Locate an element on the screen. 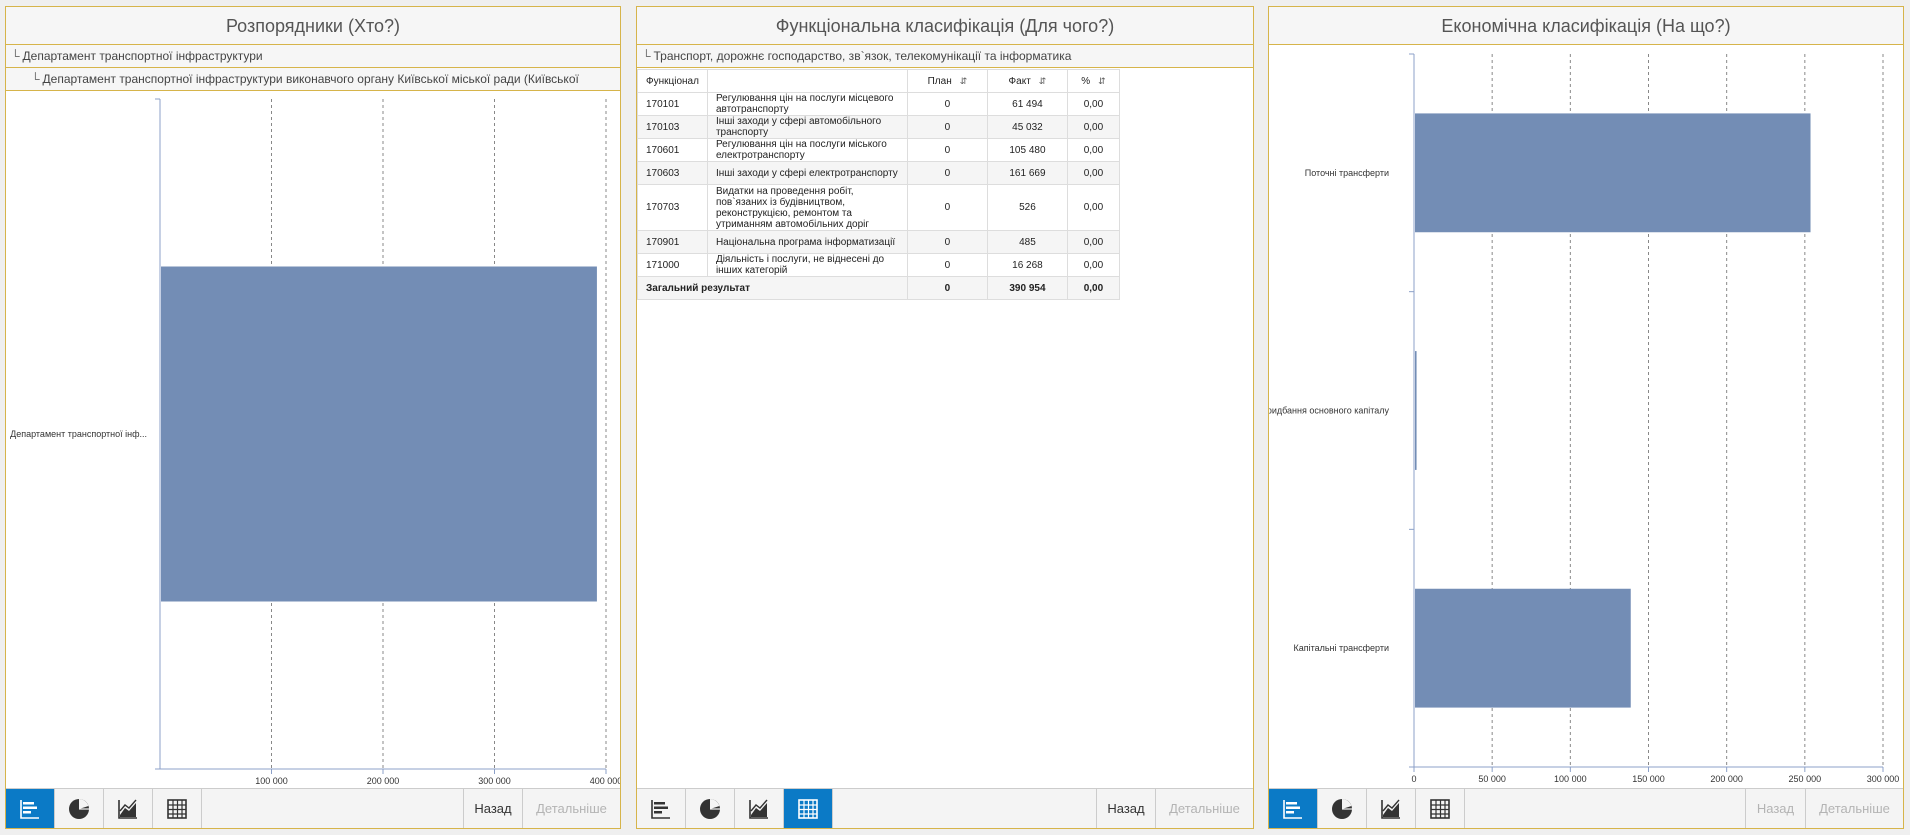  breadcrumb-label: Департамент транспортної інфраструктури is located at coordinates (142, 56).